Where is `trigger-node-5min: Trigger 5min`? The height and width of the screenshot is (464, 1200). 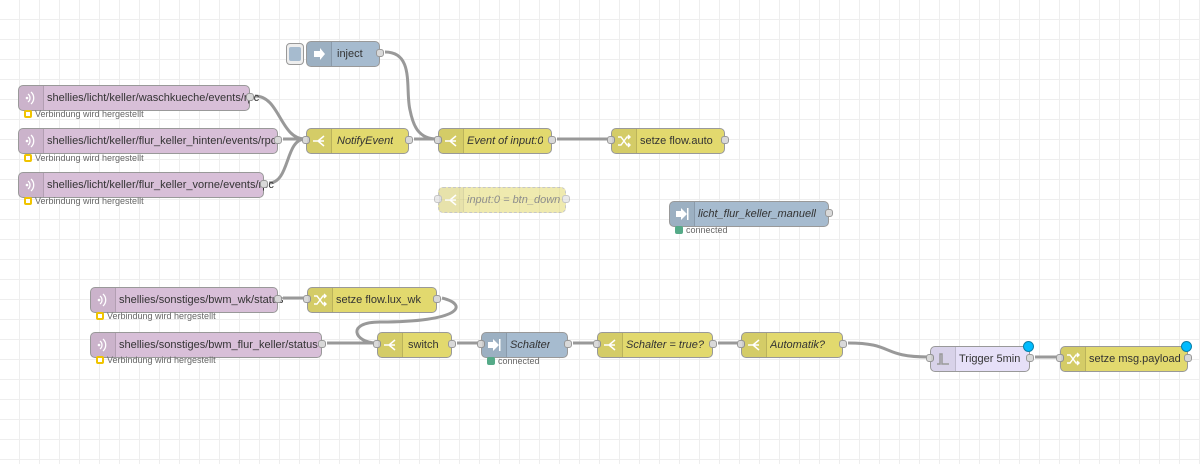
trigger-node-5min: Trigger 5min is located at coordinates (980, 356).